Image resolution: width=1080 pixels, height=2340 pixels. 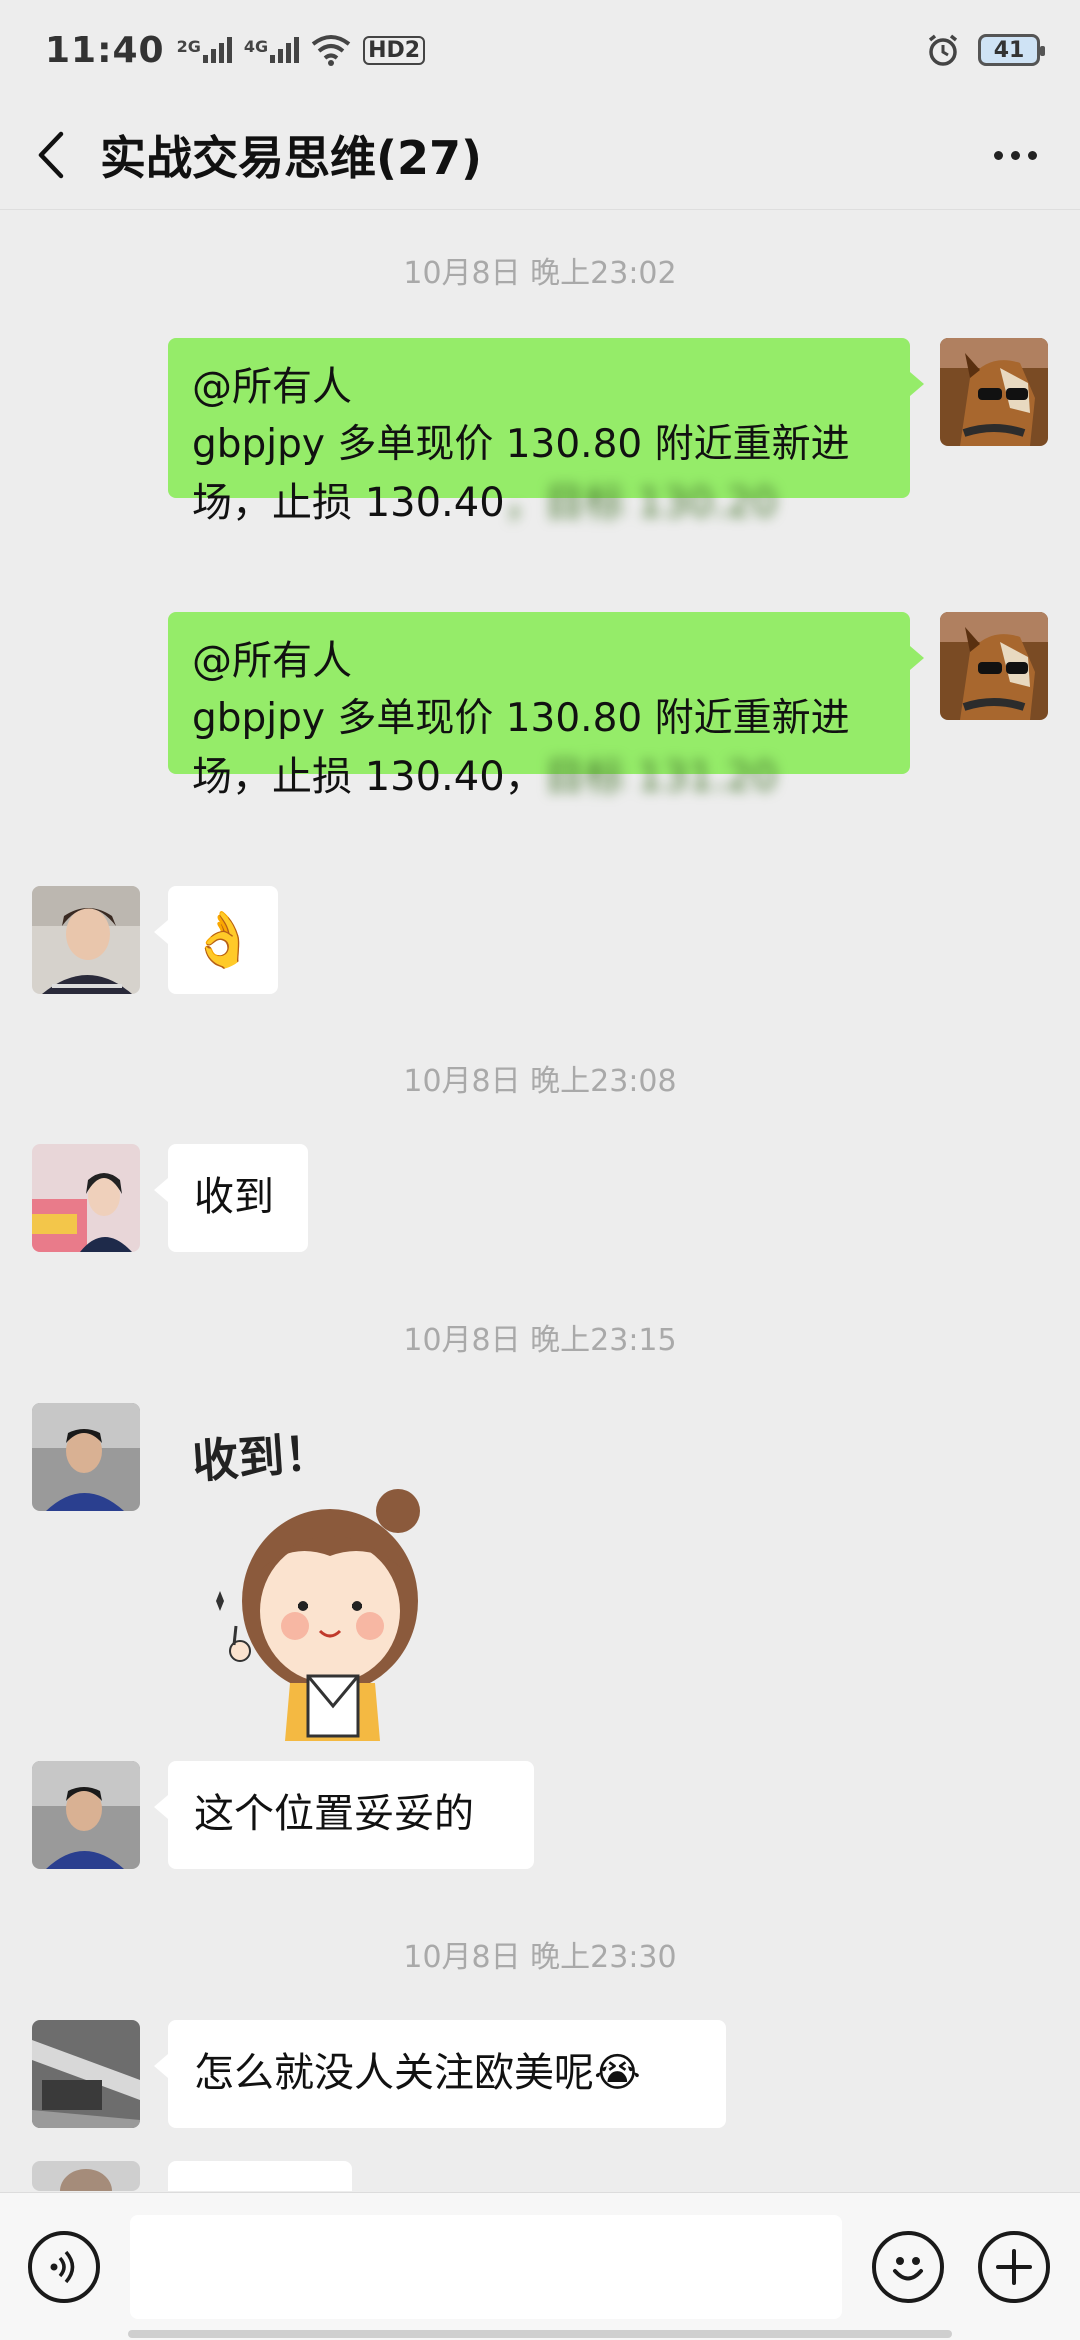 What do you see at coordinates (486, 2267) in the screenshot?
I see `message-input` at bounding box center [486, 2267].